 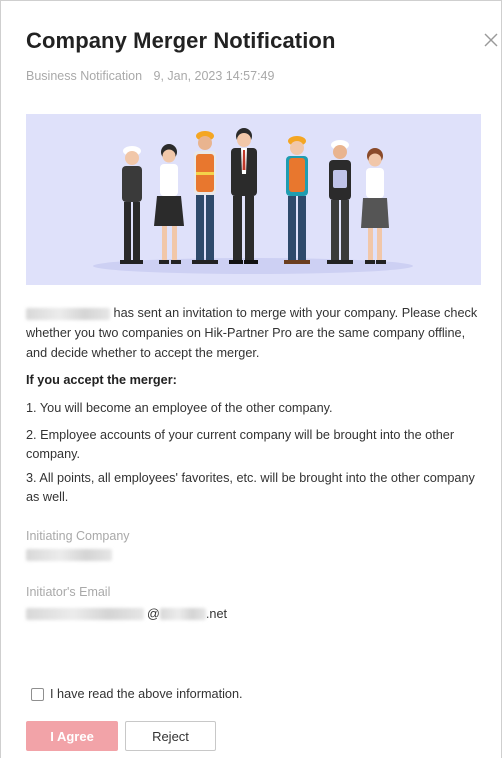 I want to click on notification-timestamp: 9, Jan, 2023 14:57:49, so click(x=214, y=76).